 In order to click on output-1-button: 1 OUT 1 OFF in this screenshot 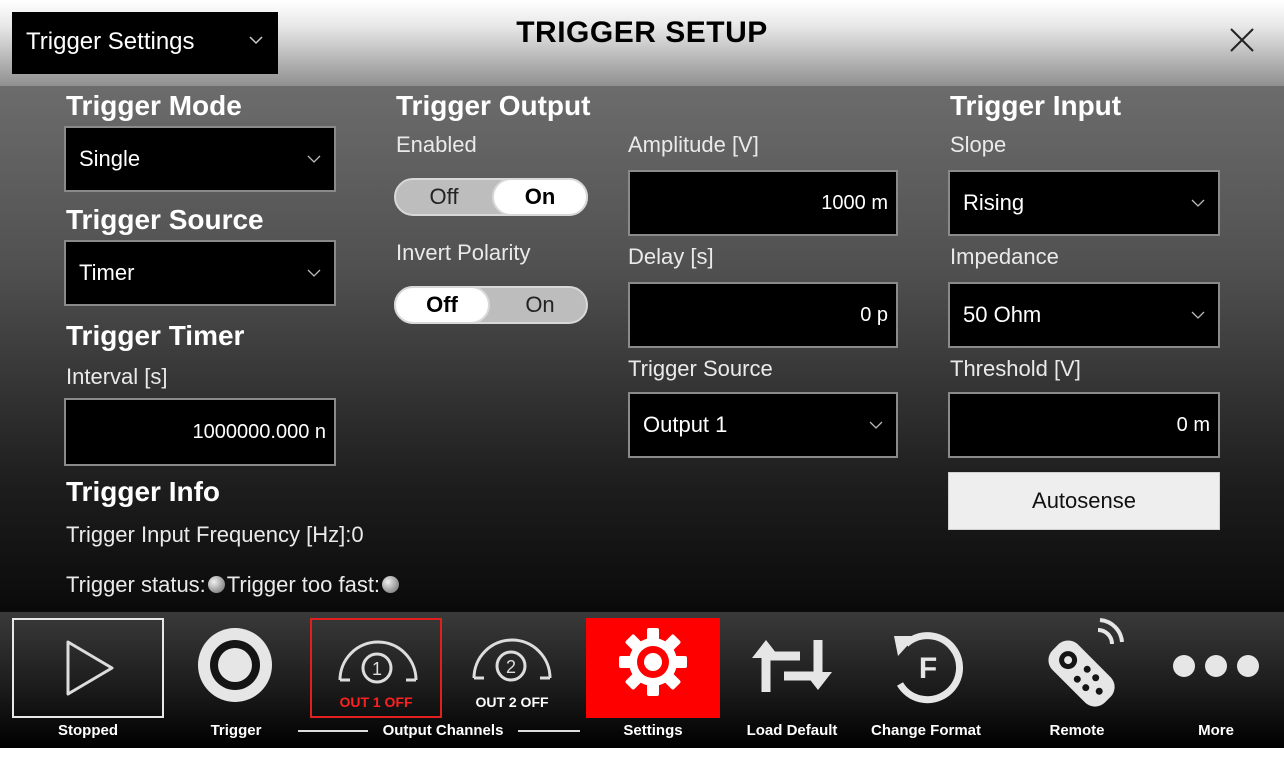, I will do `click(376, 668)`.